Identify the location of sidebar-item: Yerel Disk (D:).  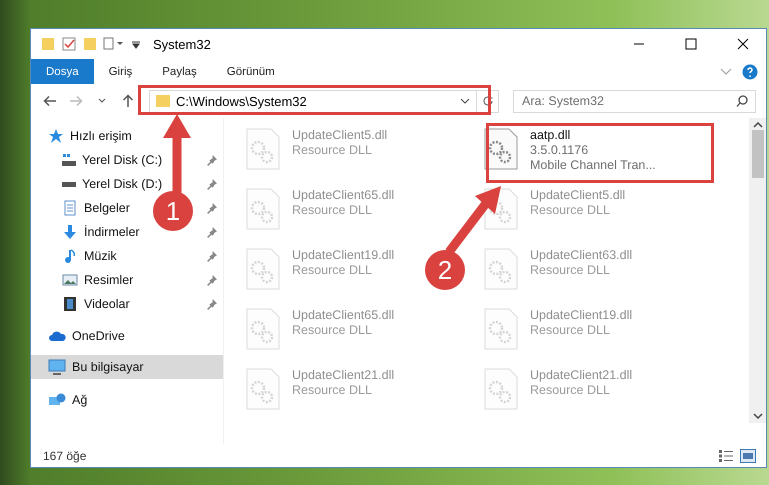
(122, 184).